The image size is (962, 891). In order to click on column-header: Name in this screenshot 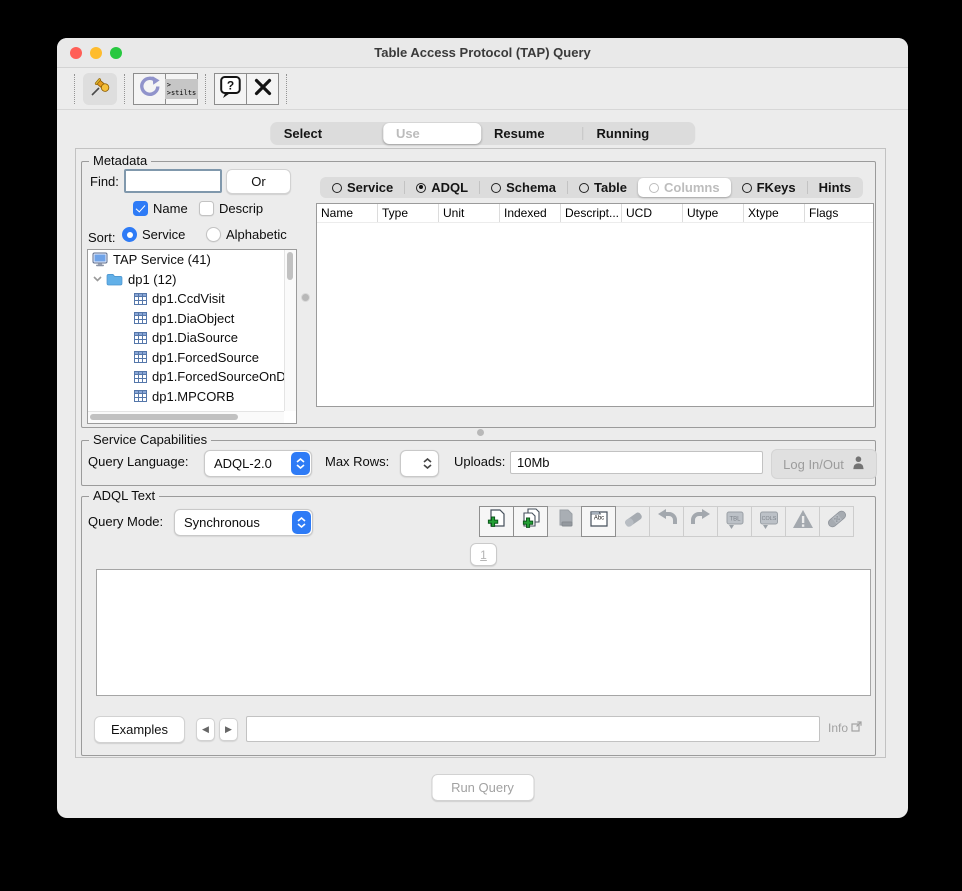, I will do `click(347, 213)`.